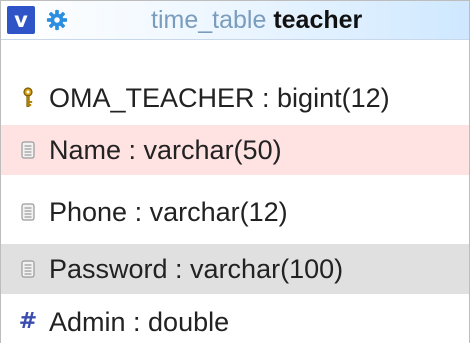 This screenshot has width=472, height=347. I want to click on column-row-phone: Phone : varchar(12), so click(235, 212).